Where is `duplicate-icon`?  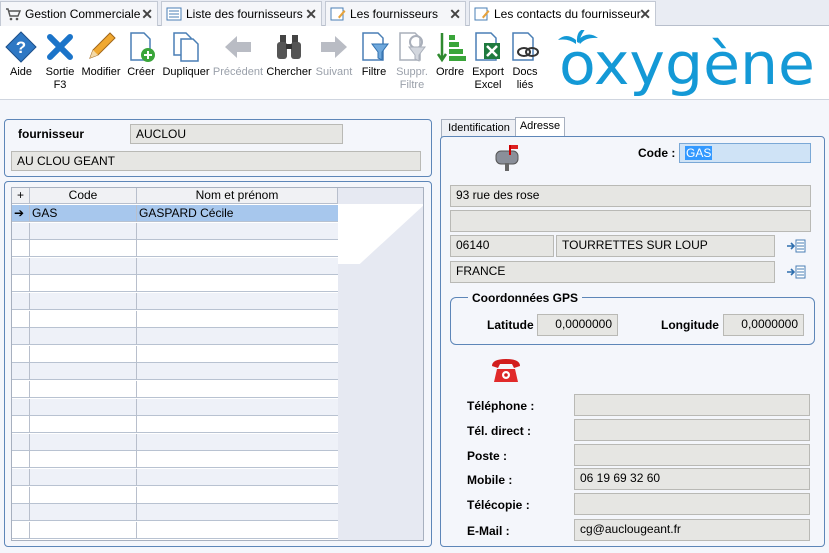 duplicate-icon is located at coordinates (186, 47).